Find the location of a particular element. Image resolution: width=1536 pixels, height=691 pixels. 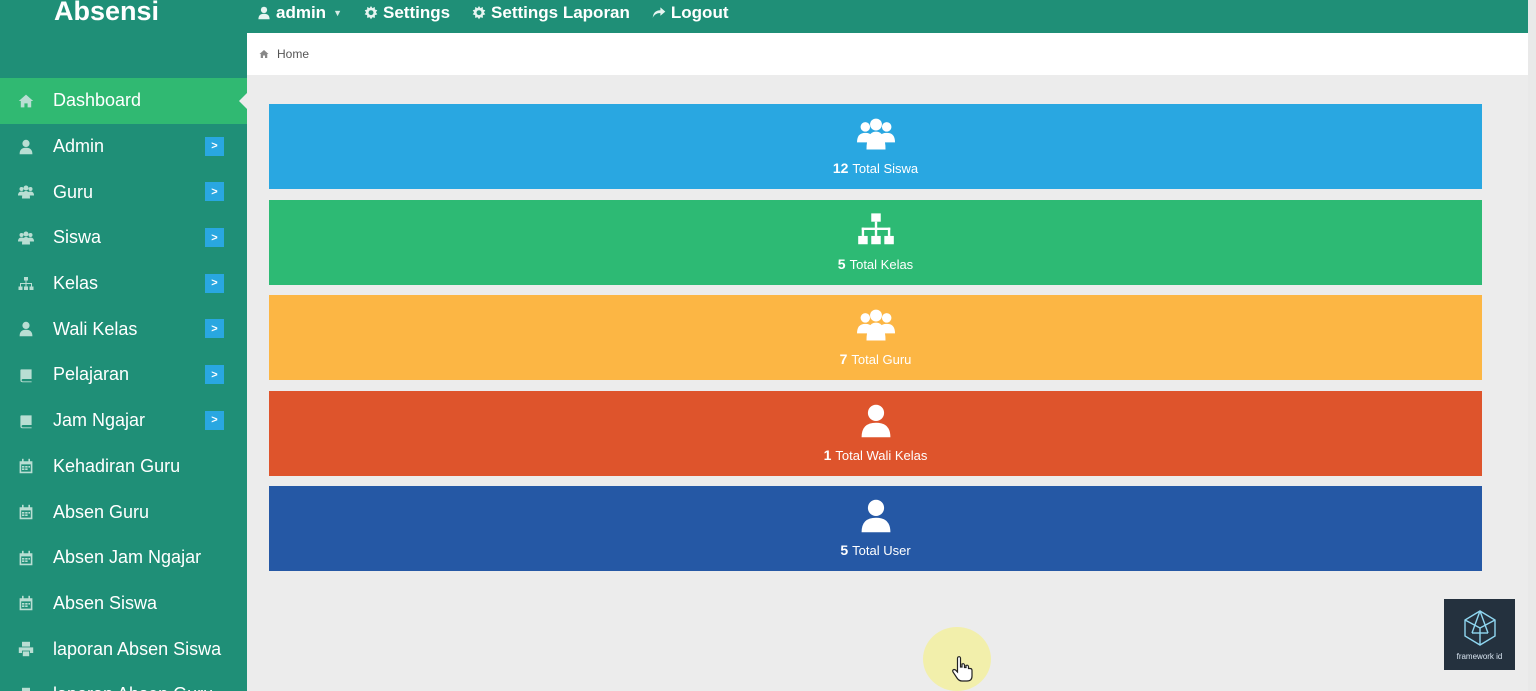

user-menu-label: admin is located at coordinates (301, 12).